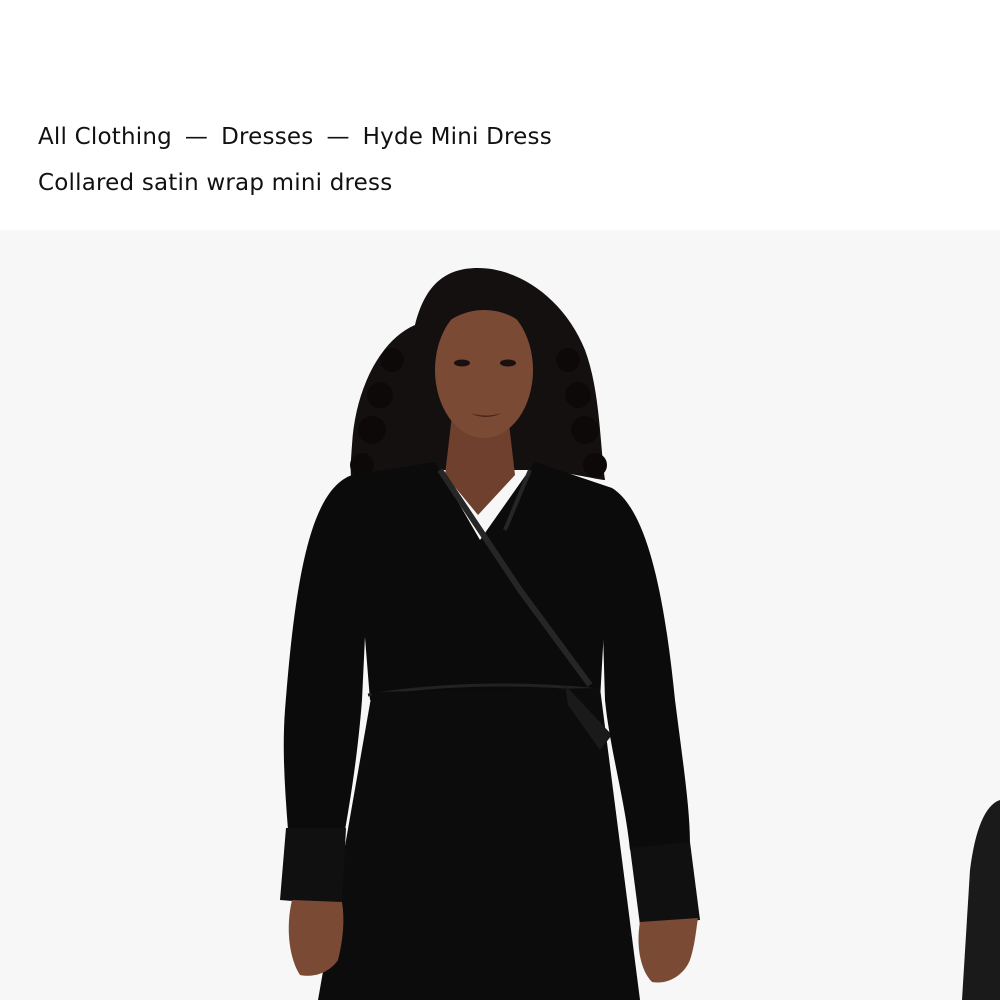  I want to click on breadcrumb-all-clothing: All Clothing, so click(105, 137).